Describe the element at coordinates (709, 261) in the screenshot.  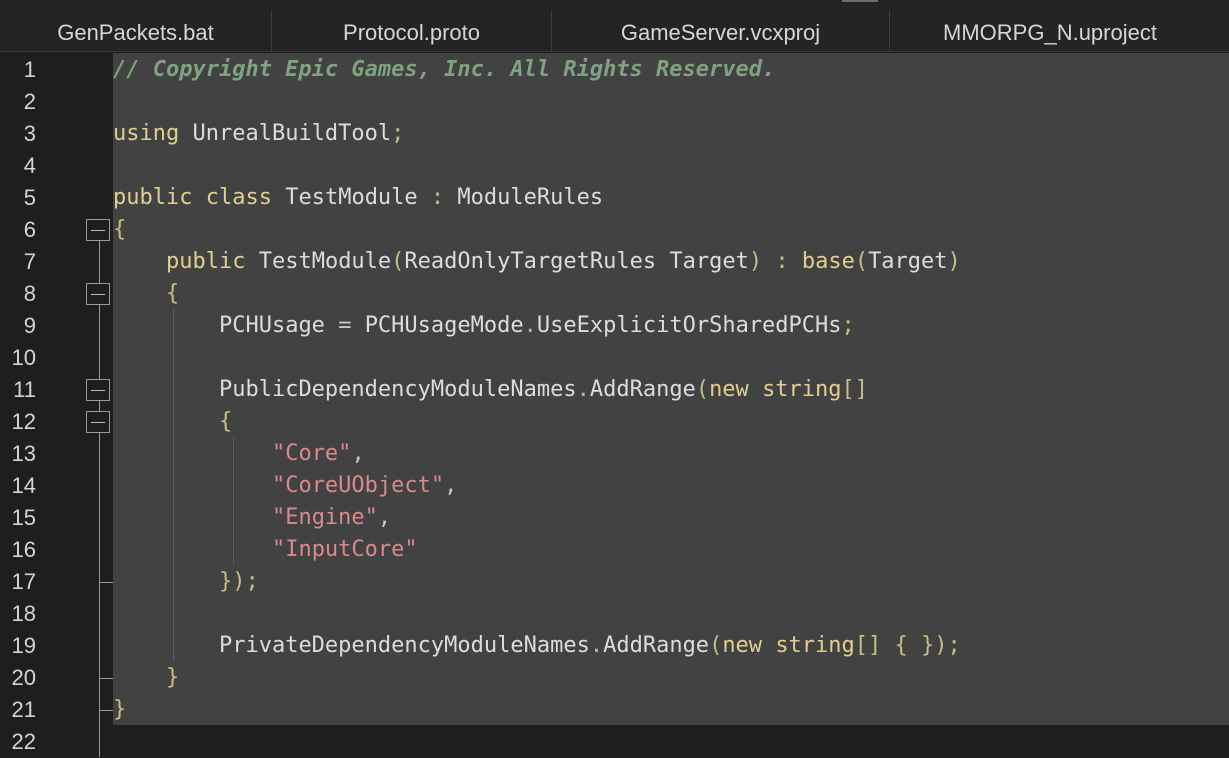
I see `param-name: Target` at that location.